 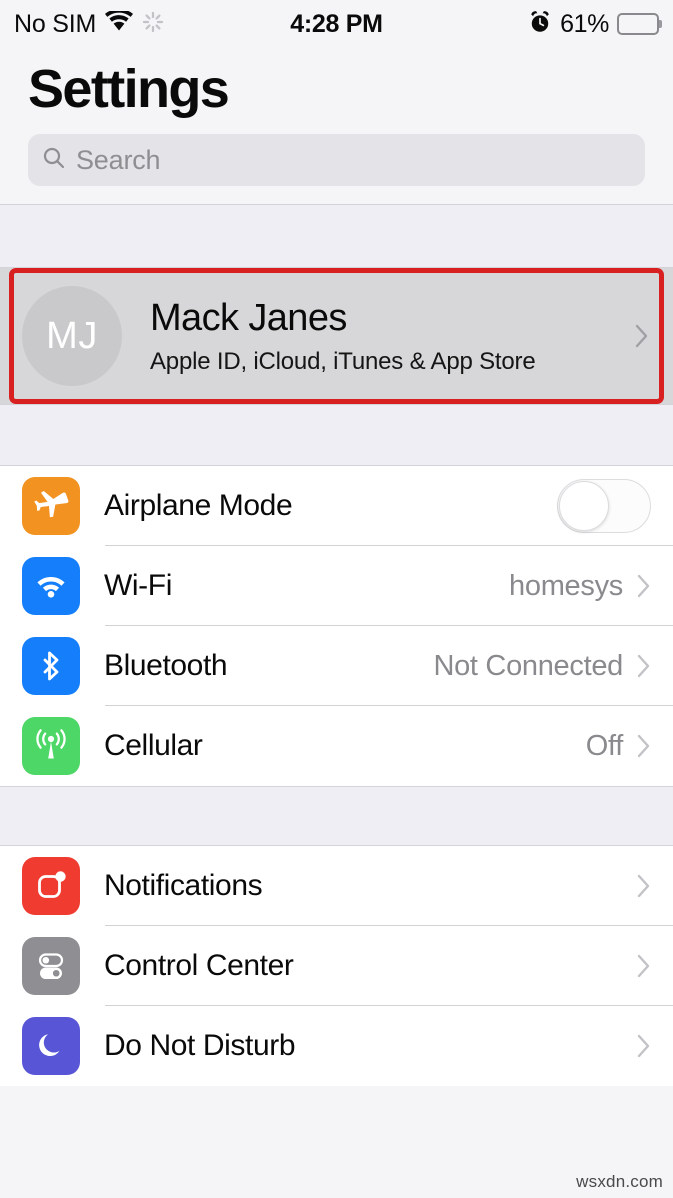 What do you see at coordinates (336, 236) in the screenshot?
I see `section-gap-top` at bounding box center [336, 236].